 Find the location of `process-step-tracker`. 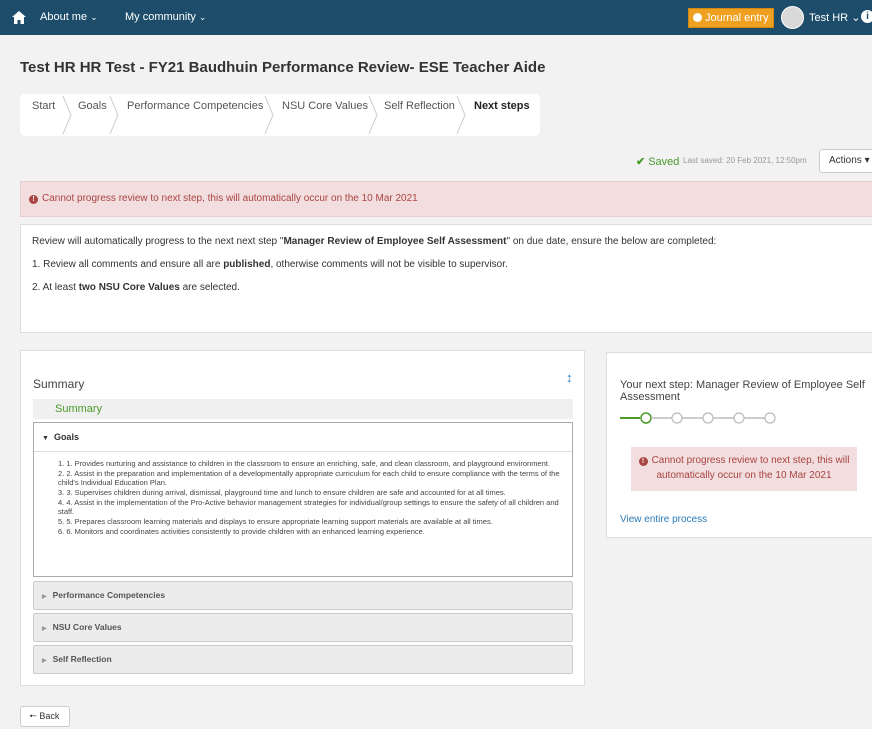

process-step-tracker is located at coordinates (698, 418).